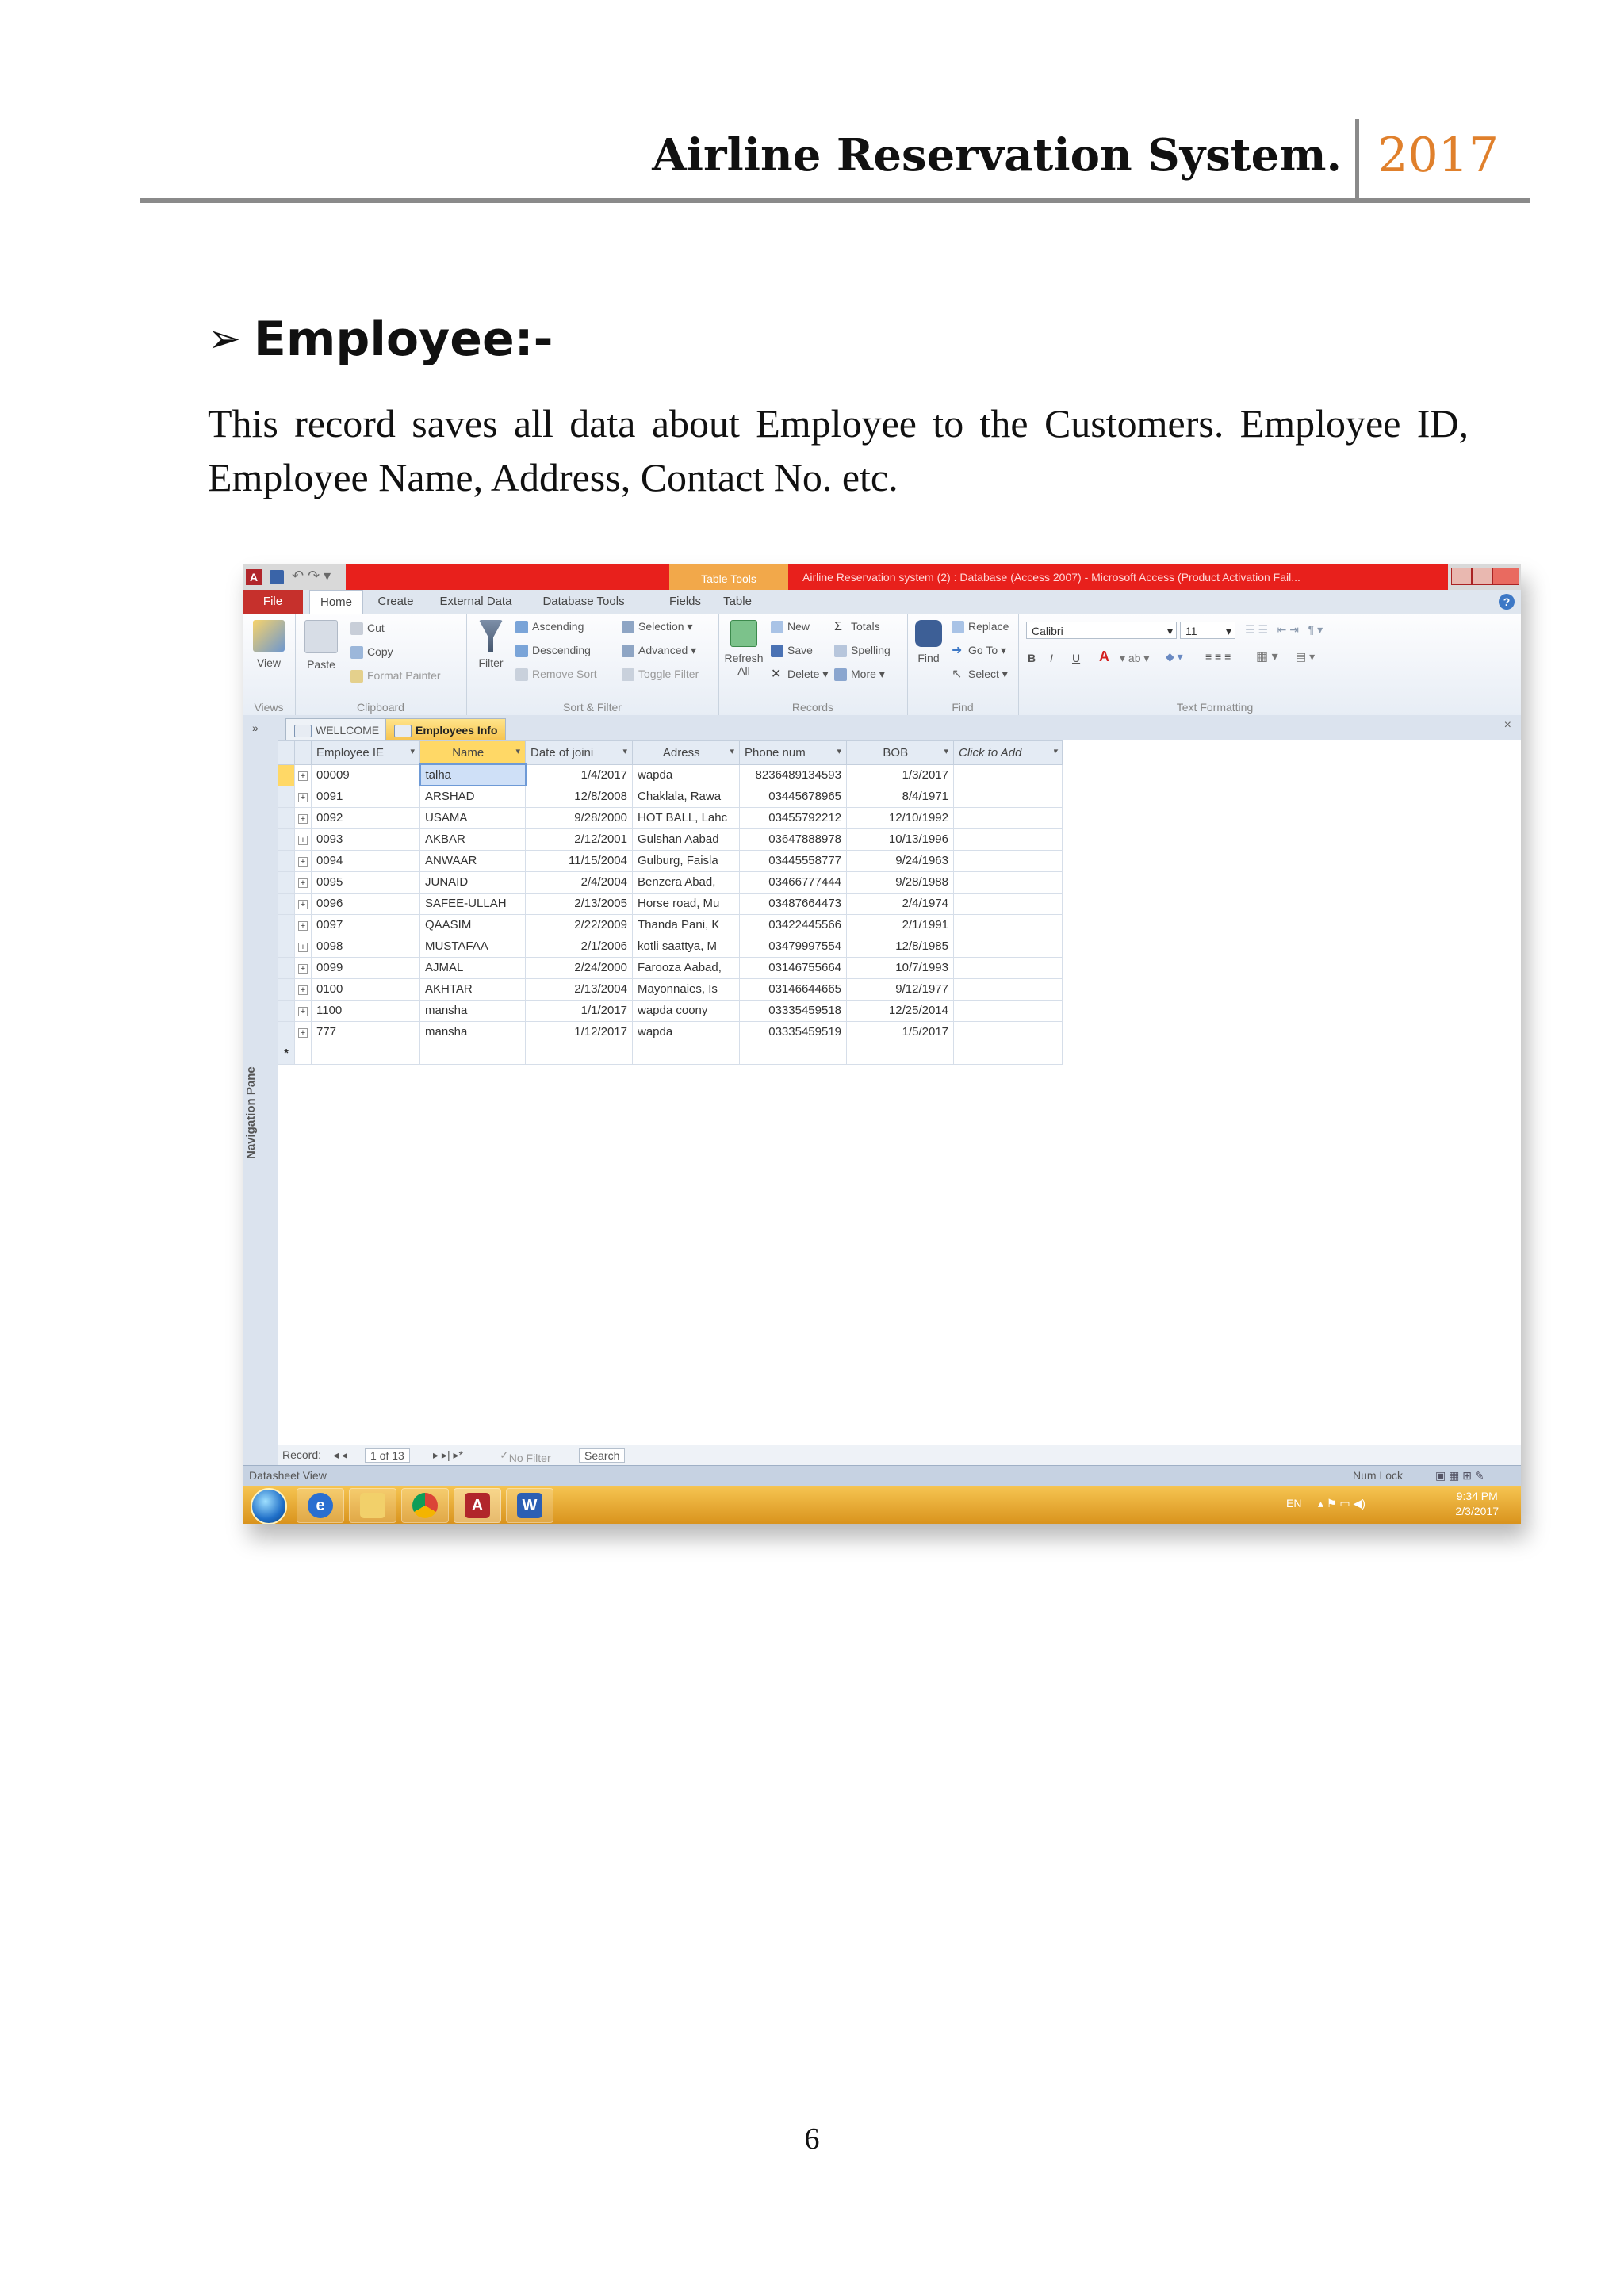 This screenshot has width=1624, height=2296. I want to click on table-cell: 12/25/2014, so click(900, 1010).